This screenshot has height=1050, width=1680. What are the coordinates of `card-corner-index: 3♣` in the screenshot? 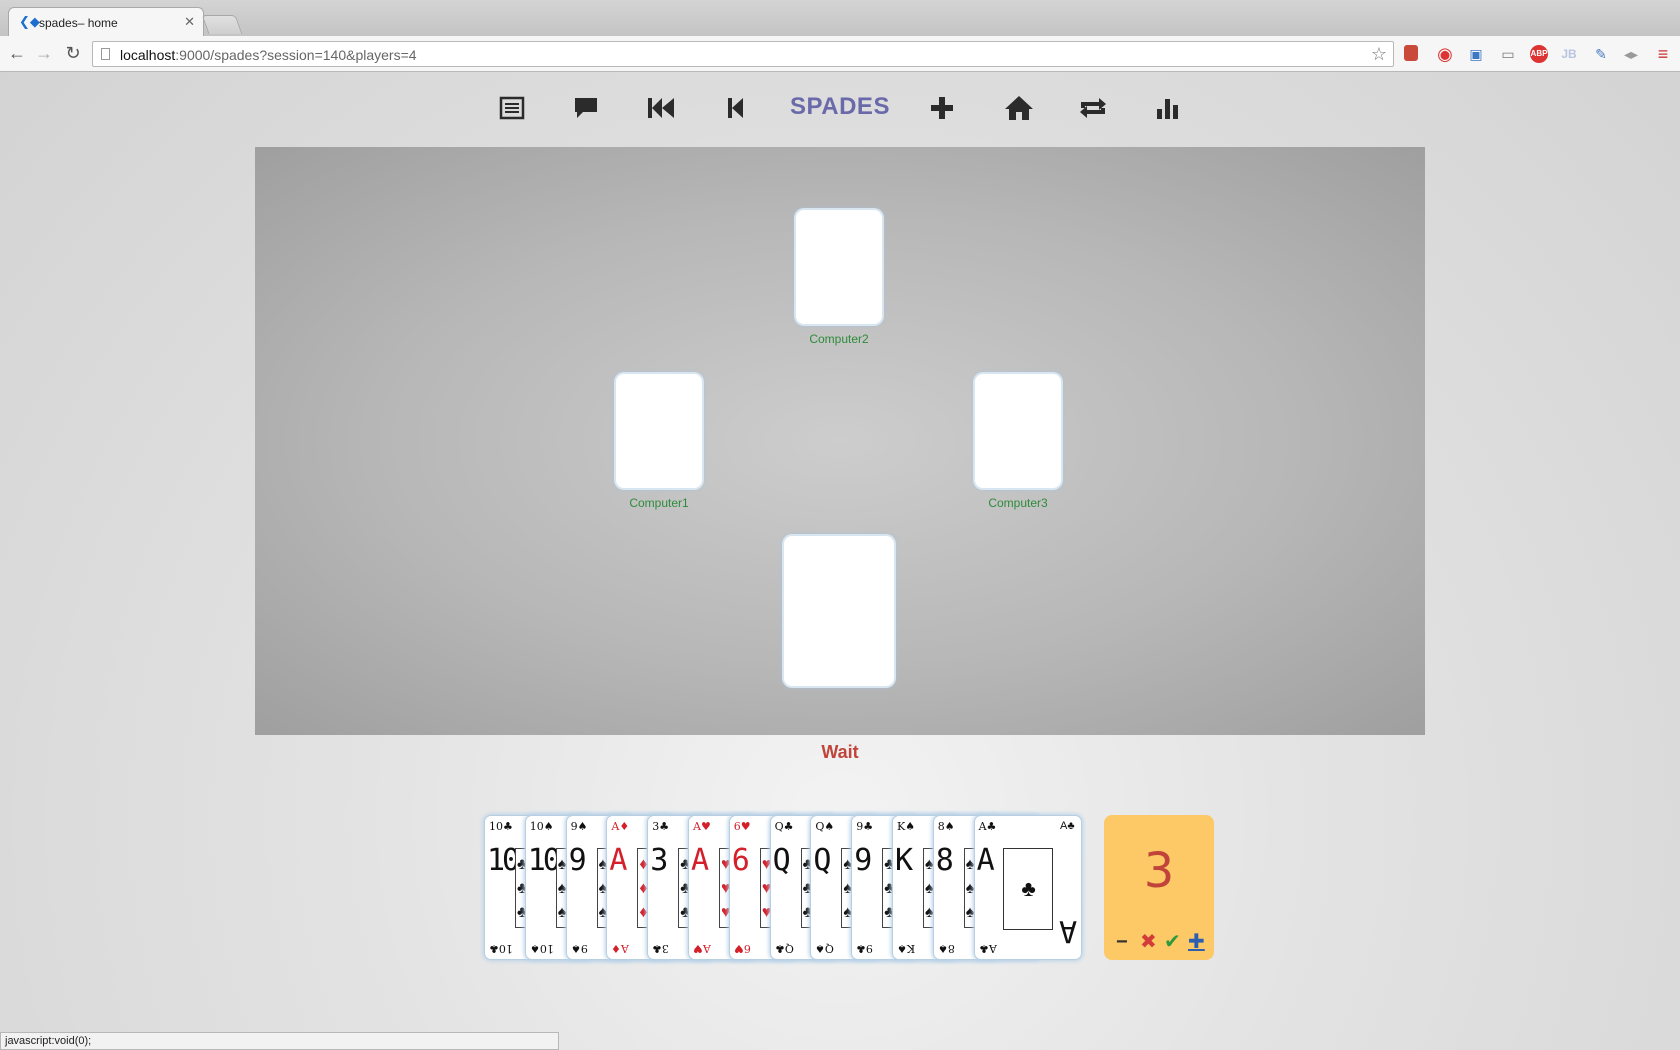 It's located at (660, 826).